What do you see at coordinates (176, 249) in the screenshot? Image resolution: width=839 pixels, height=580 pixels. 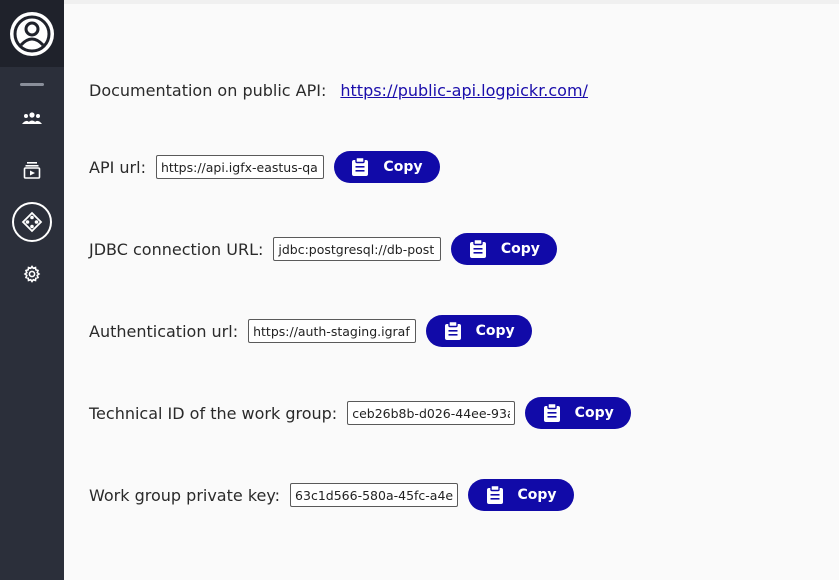 I see `jdbc-url-label: JDBC connection URL:` at bounding box center [176, 249].